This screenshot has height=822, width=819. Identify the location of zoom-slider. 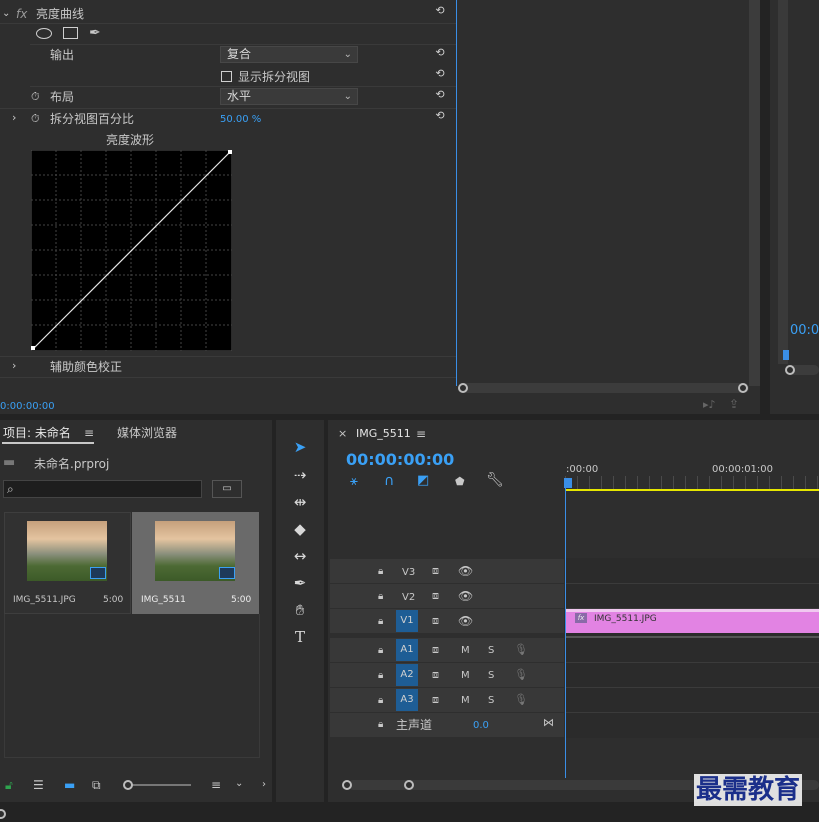
(159, 785).